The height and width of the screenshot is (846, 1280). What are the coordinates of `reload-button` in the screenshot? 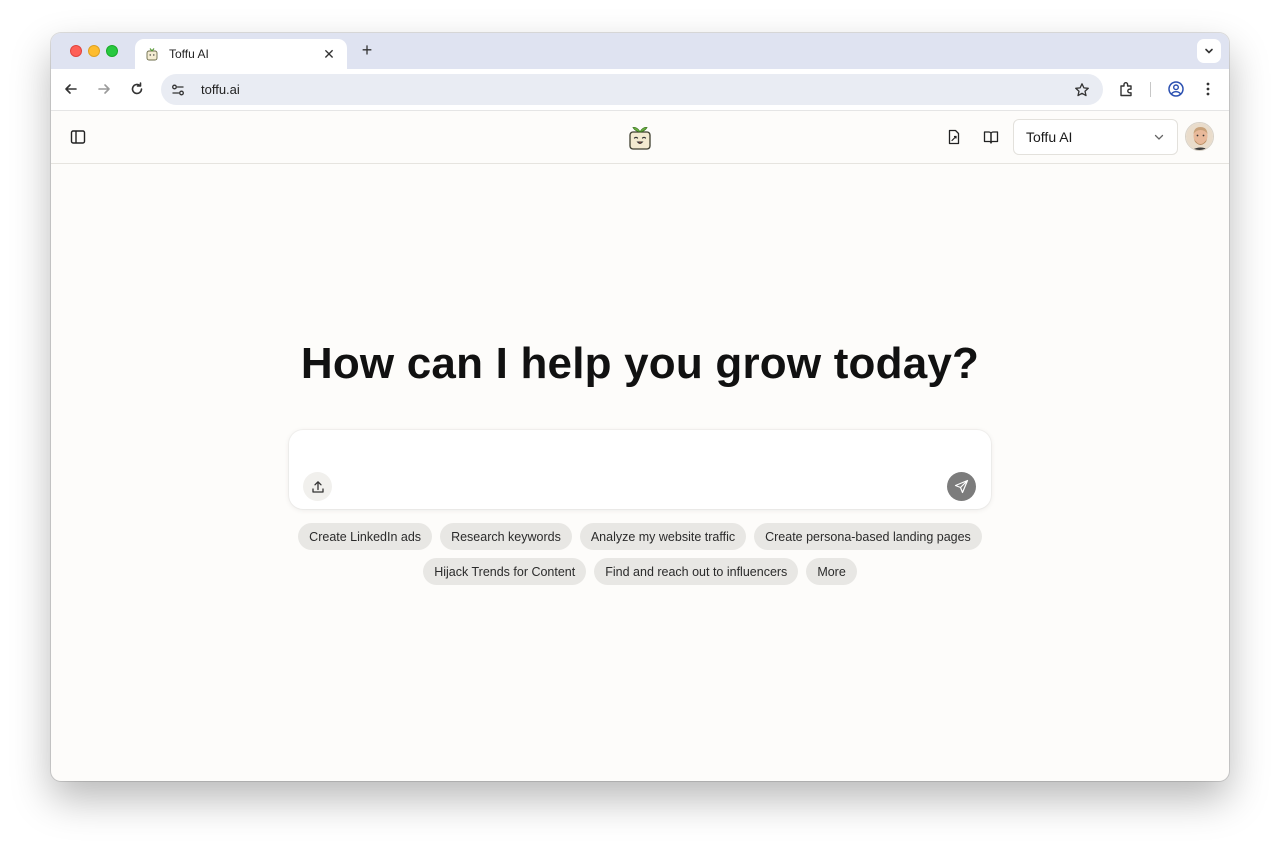 It's located at (137, 89).